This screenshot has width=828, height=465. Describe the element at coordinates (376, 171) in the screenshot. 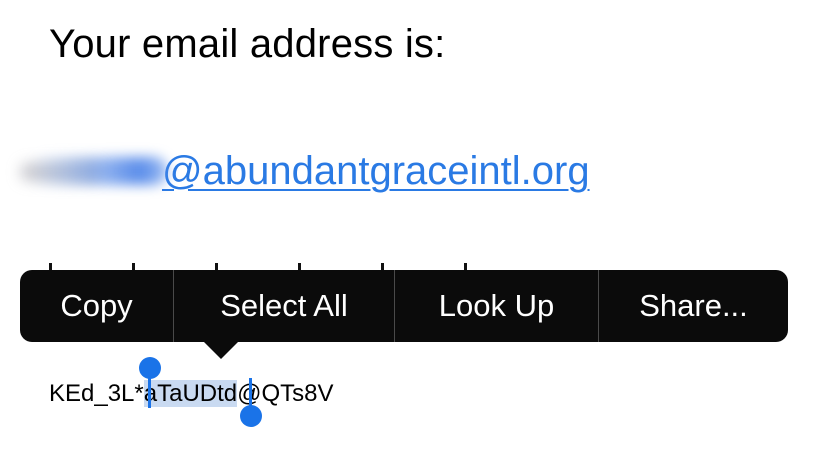

I see `email-link: @abundantgraceintl.org` at that location.